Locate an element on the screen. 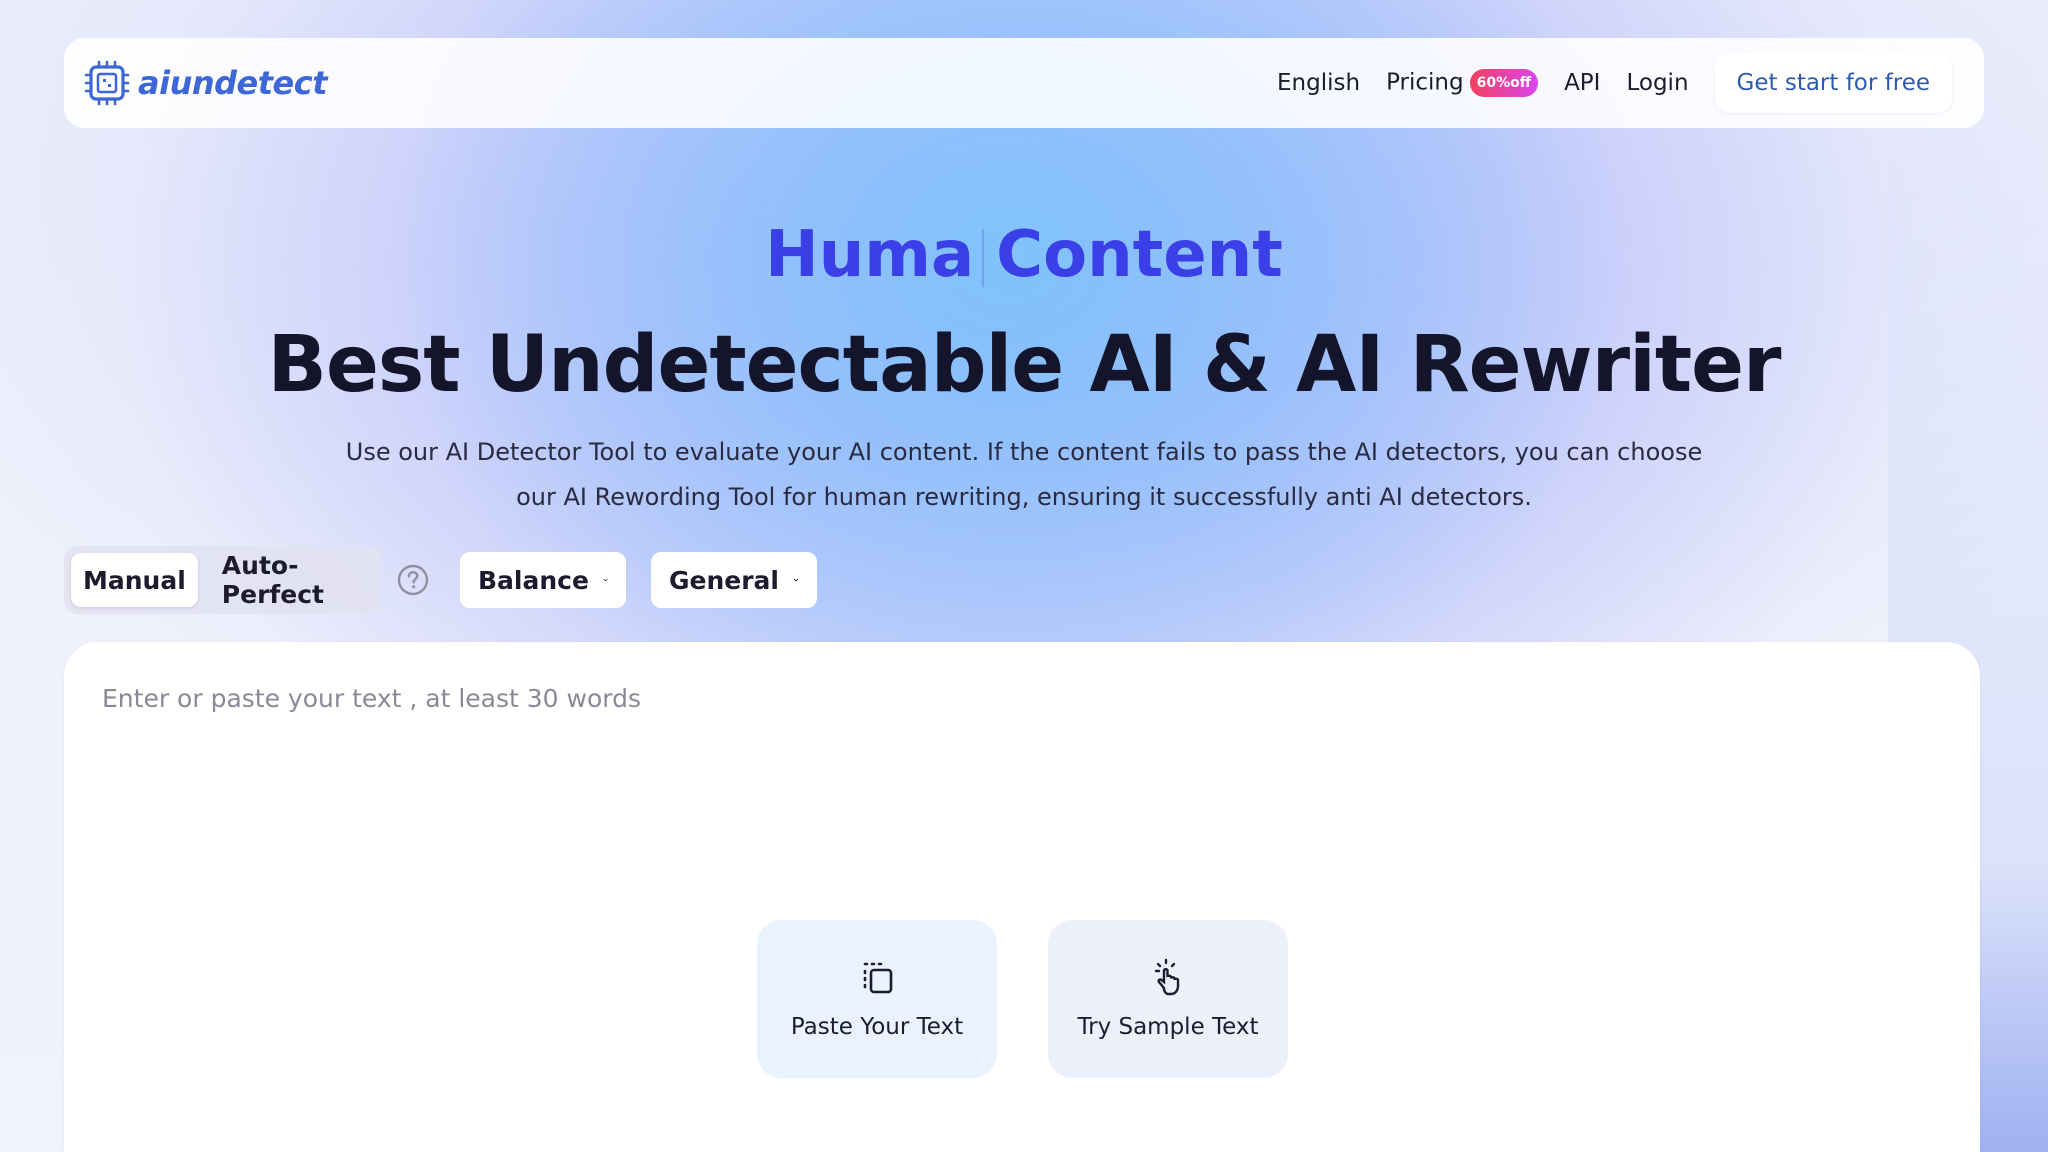  discount-badge: 60%off is located at coordinates (1504, 83).